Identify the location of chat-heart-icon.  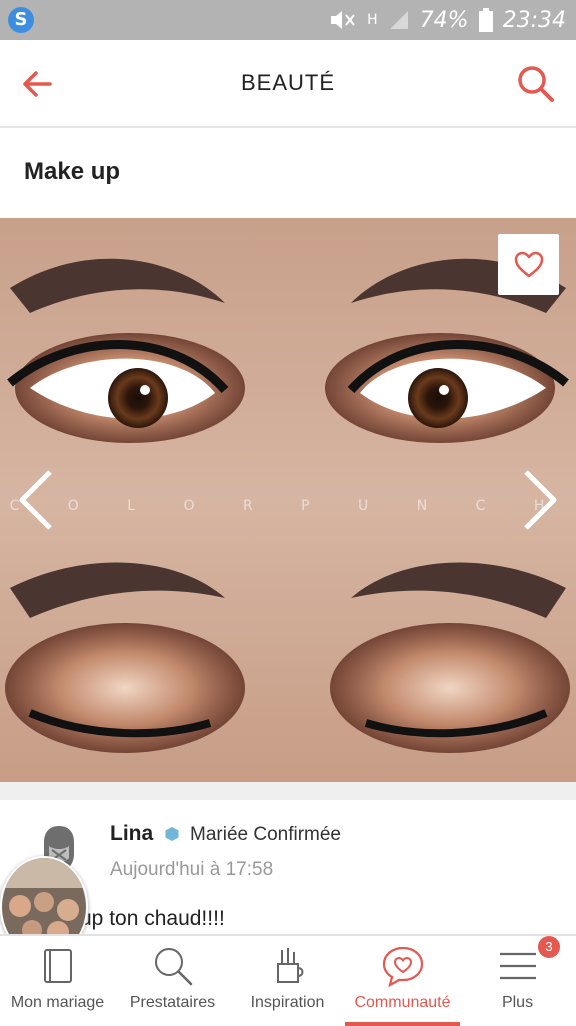
(402, 967).